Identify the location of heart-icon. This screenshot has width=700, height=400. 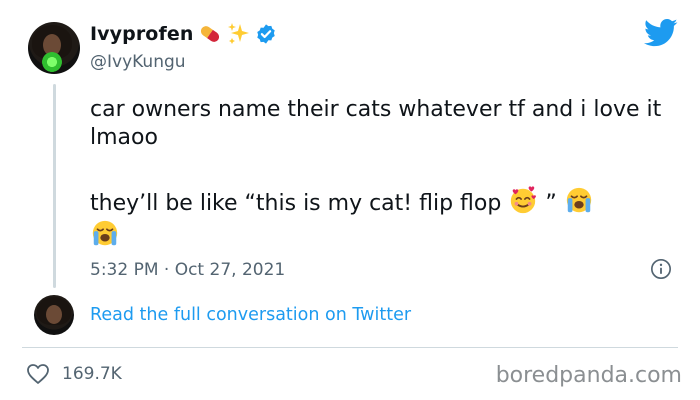
(38, 374).